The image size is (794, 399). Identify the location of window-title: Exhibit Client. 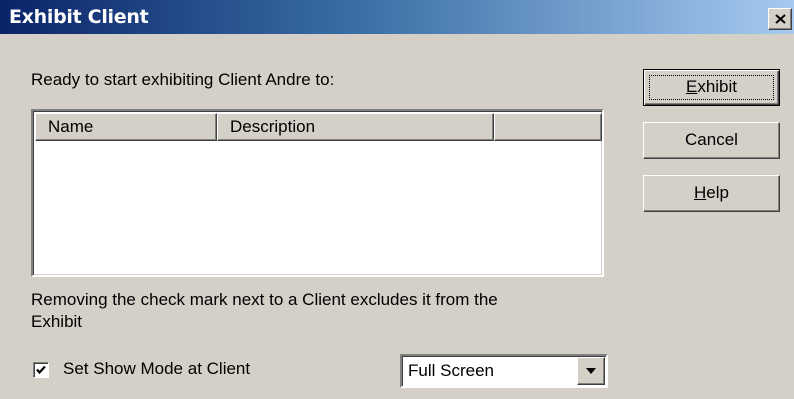
(79, 17).